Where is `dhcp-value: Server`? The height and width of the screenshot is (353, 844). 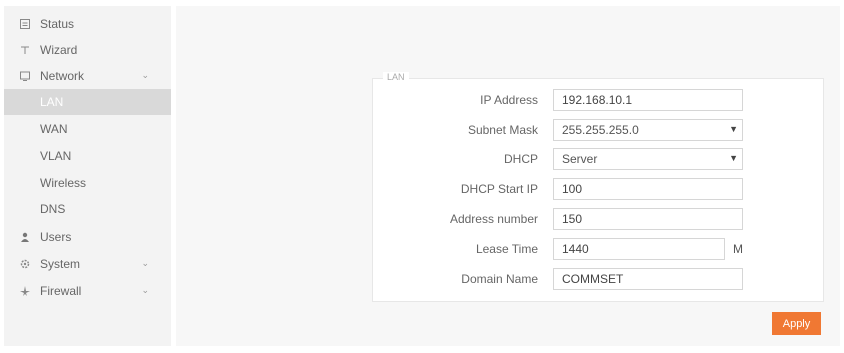
dhcp-value: Server is located at coordinates (580, 159).